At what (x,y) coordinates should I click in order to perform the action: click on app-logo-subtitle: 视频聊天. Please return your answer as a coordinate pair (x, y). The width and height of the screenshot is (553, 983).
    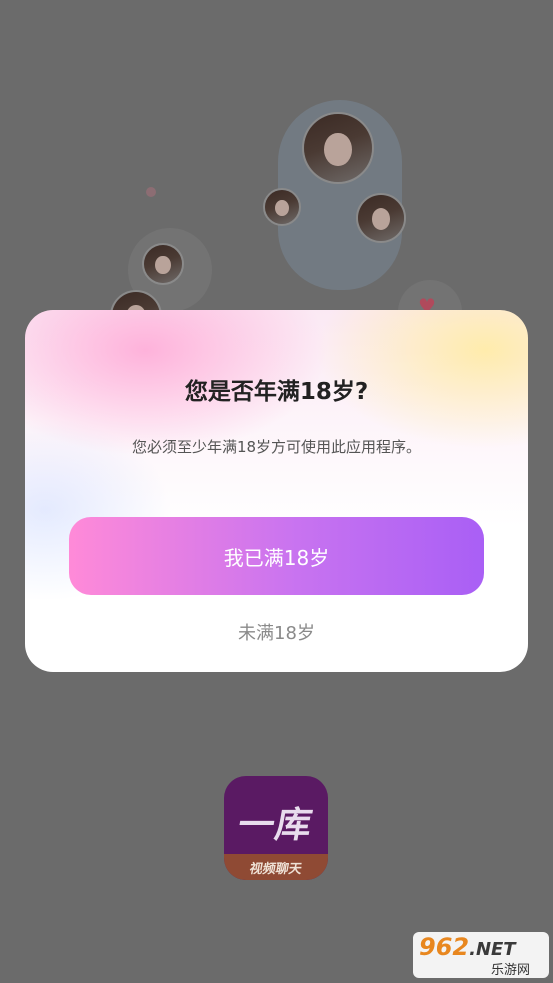
    Looking at the image, I should click on (275, 869).